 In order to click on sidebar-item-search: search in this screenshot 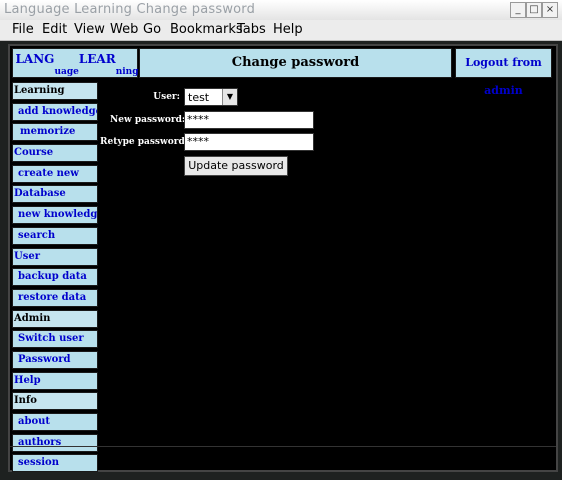, I will do `click(55, 235)`.